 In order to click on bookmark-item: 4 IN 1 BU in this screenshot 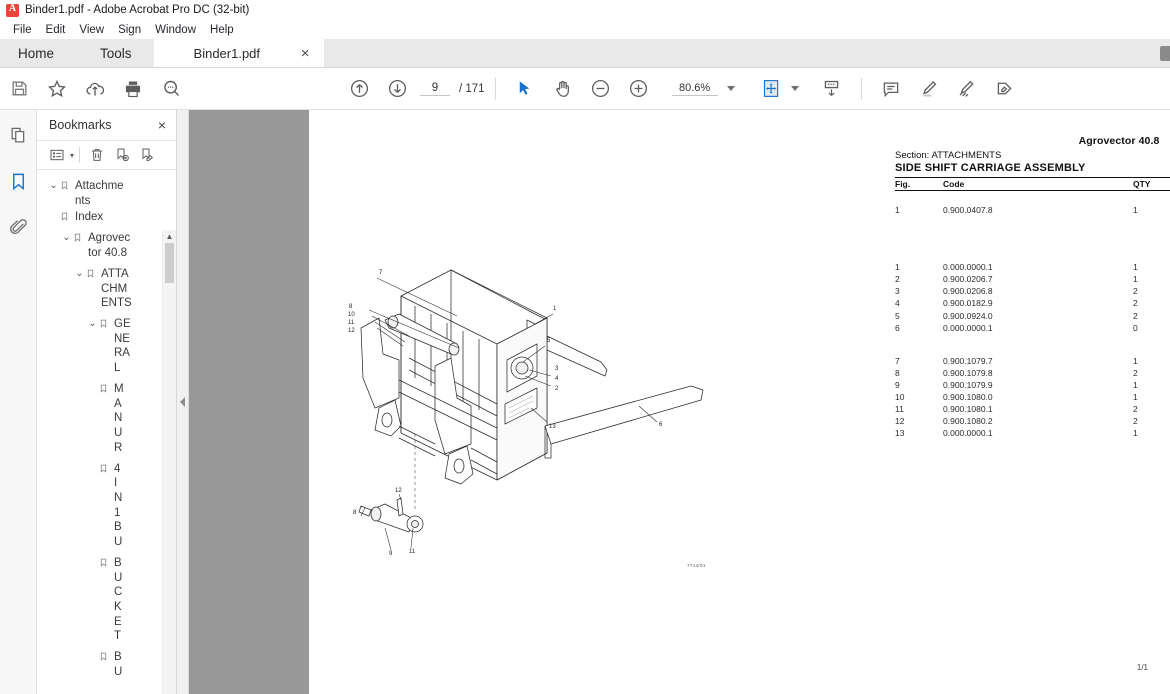, I will do `click(106, 506)`.